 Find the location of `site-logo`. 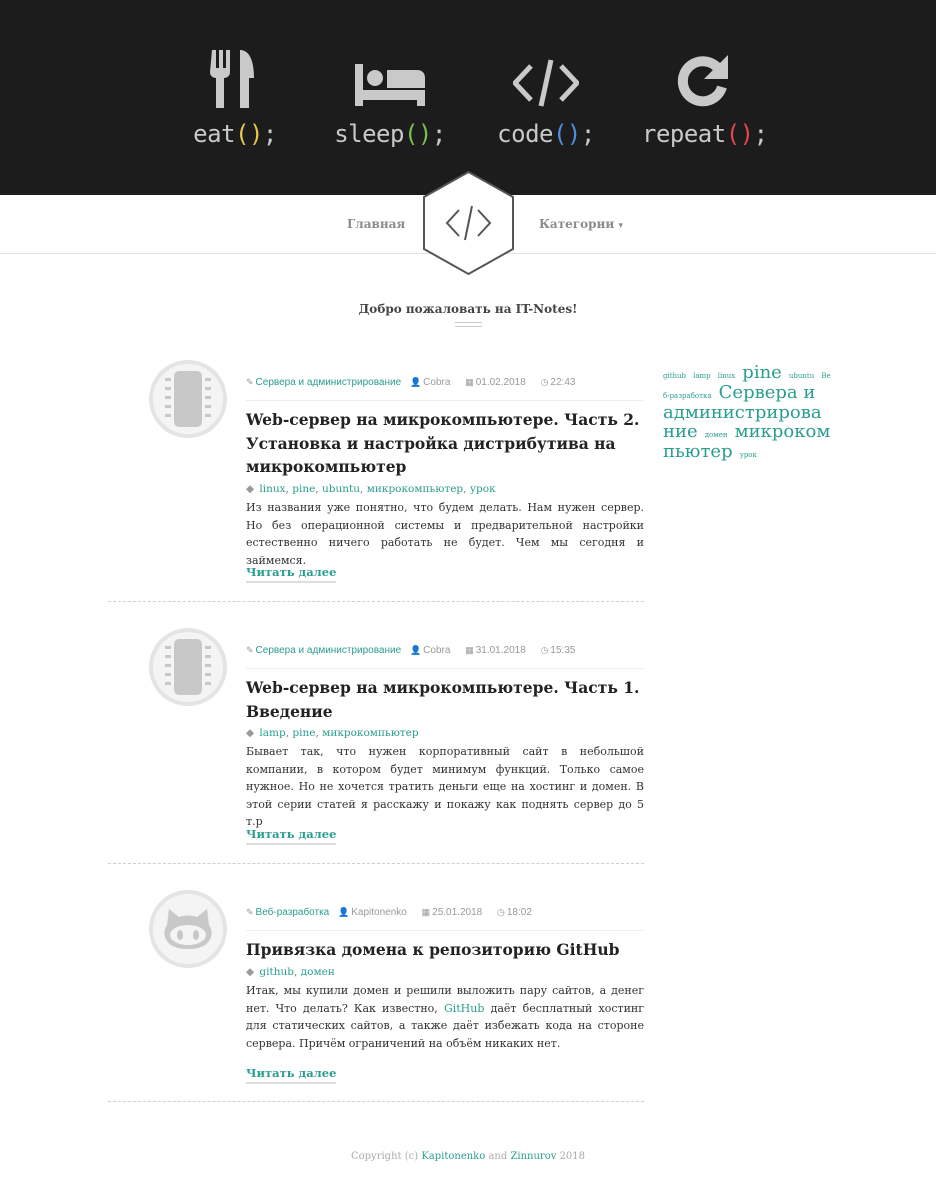

site-logo is located at coordinates (468, 223).